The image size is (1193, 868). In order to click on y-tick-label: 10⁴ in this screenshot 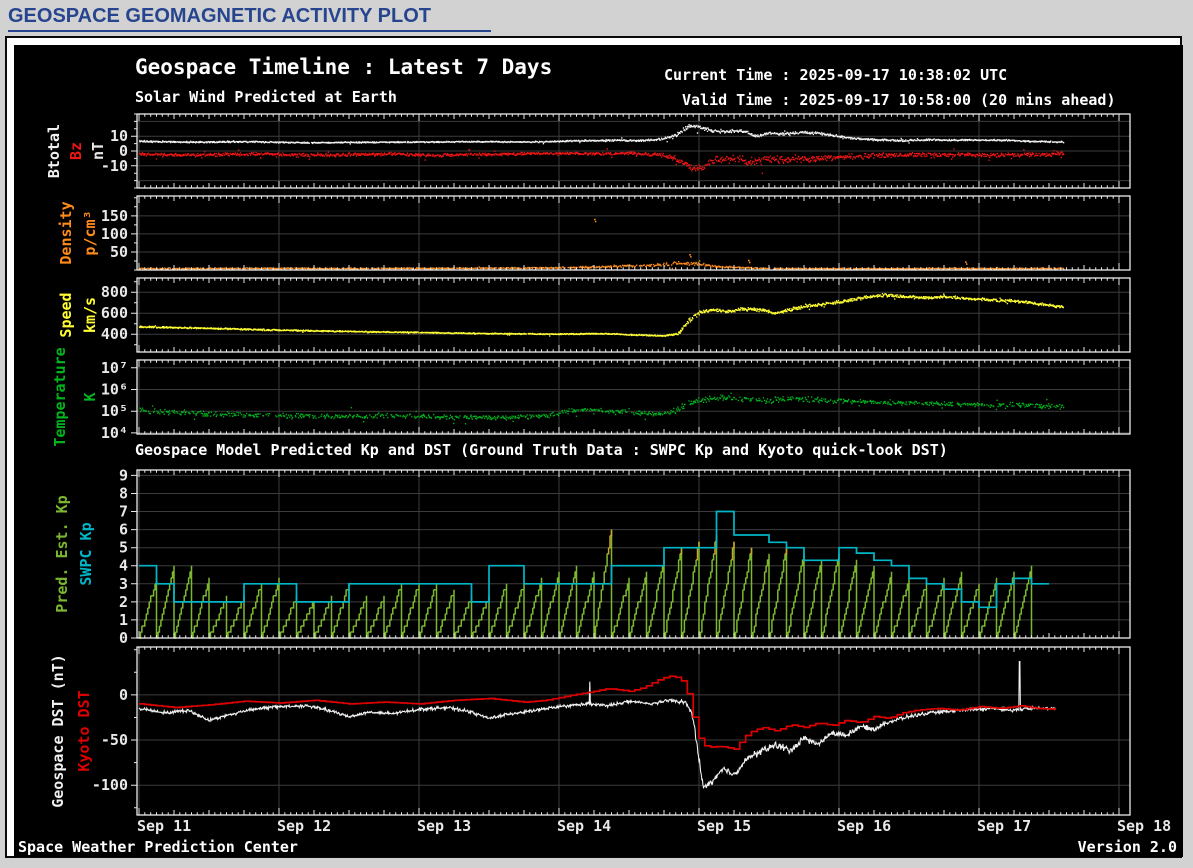, I will do `click(114, 433)`.